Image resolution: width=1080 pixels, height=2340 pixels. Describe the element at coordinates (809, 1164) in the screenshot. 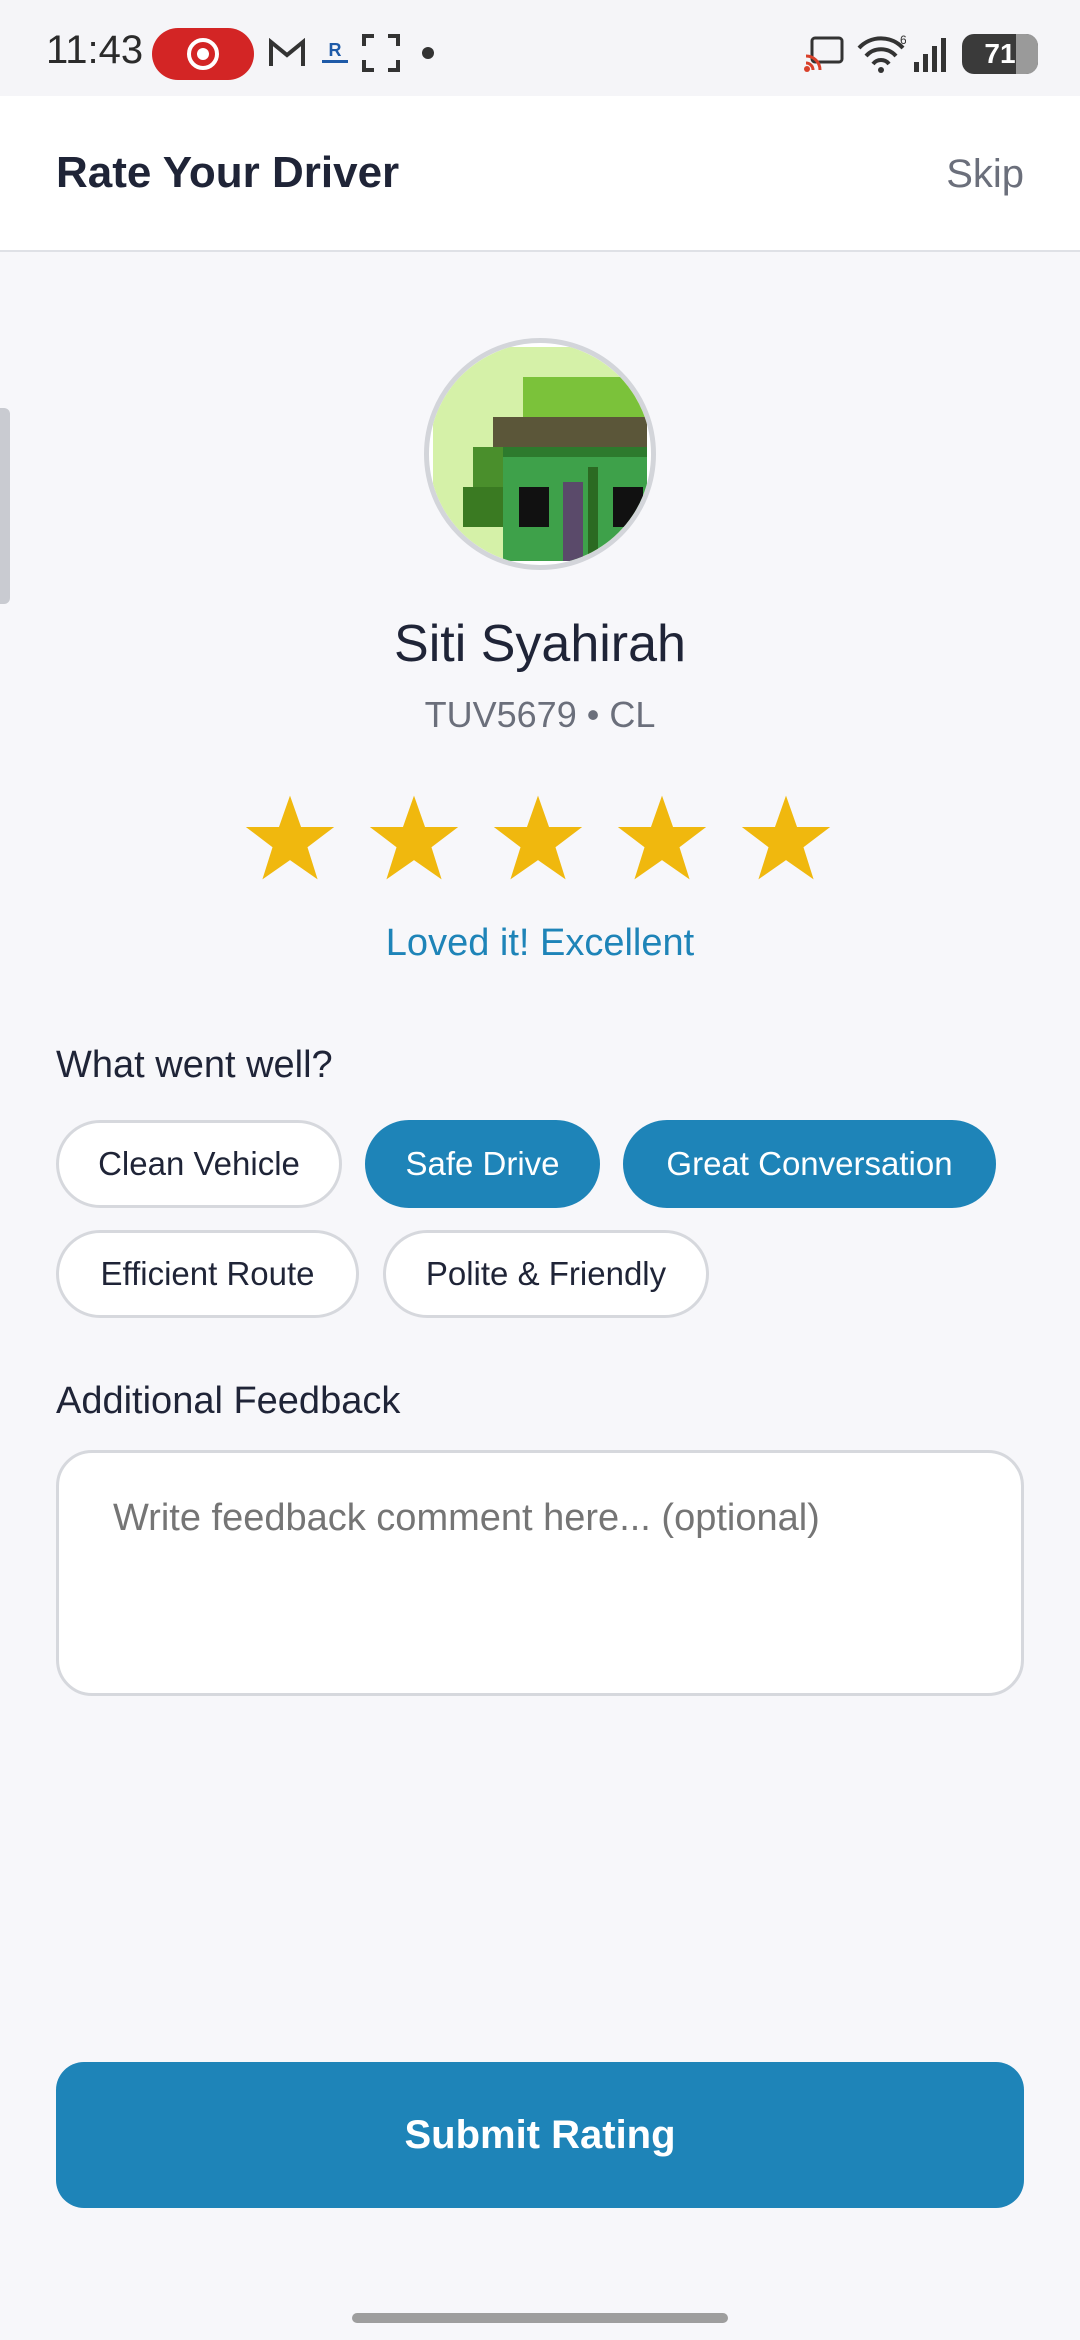

I see `chip-great-conversation: Great Conversation` at that location.